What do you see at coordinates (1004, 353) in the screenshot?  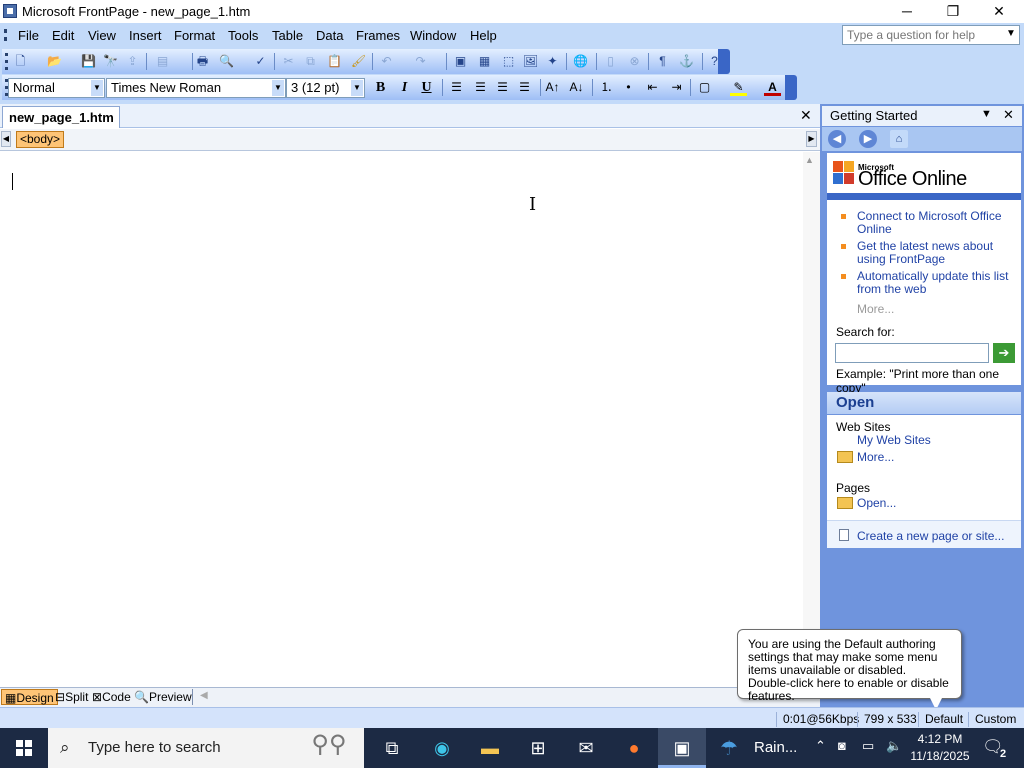 I see `search-go-arrow-icon: ➔` at bounding box center [1004, 353].